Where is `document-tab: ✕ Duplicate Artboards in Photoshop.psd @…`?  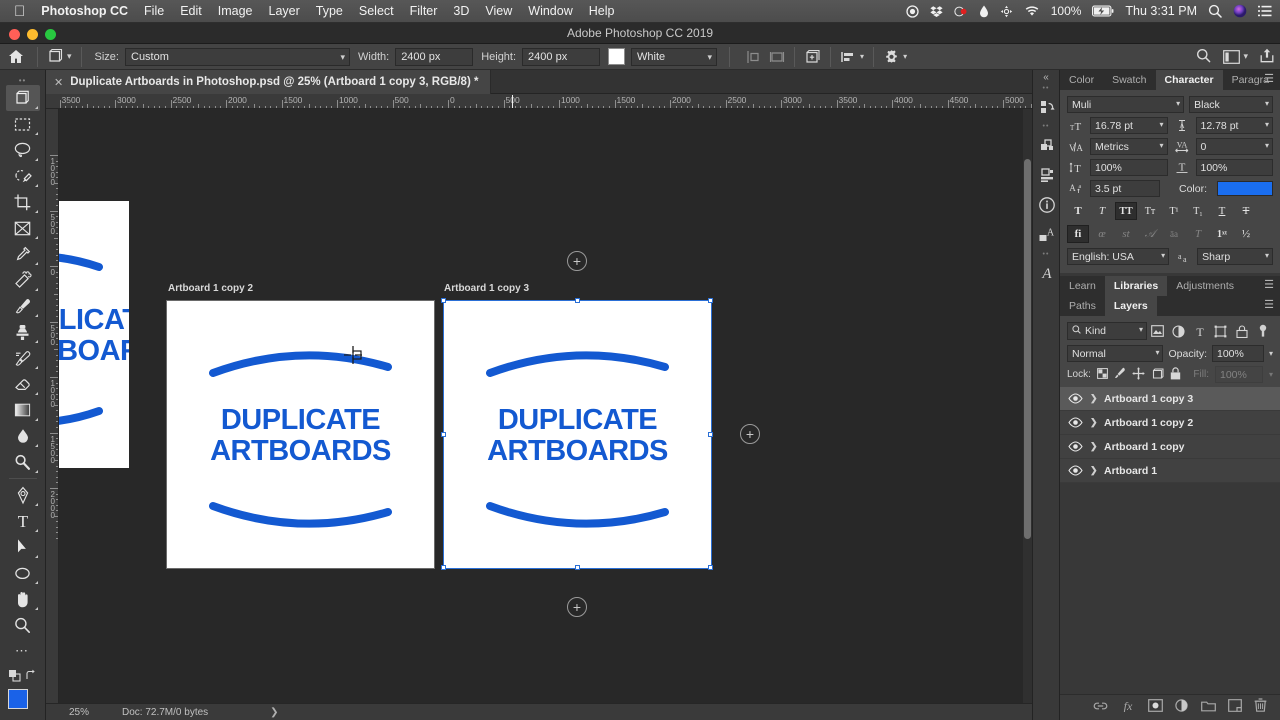
document-tab: ✕ Duplicate Artboards in Photoshop.psd @… is located at coordinates (269, 82).